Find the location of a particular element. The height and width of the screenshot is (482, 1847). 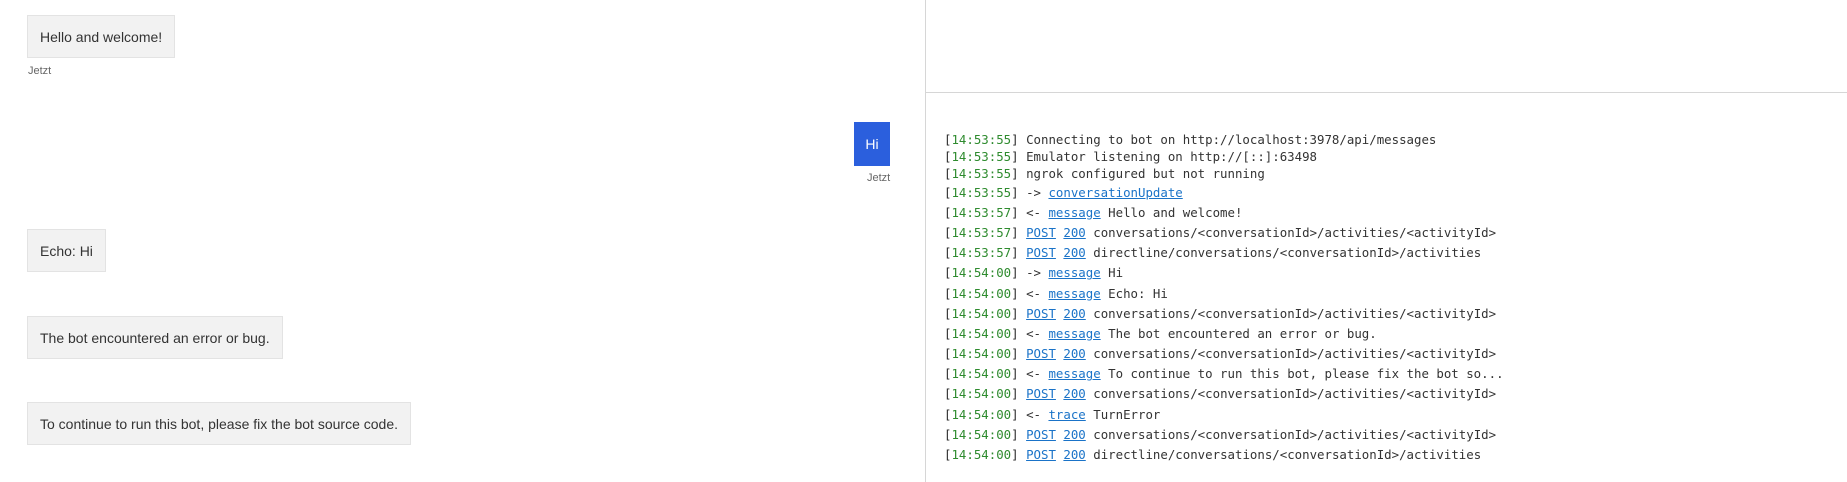

log-activity-link: conversationUpdate is located at coordinates (1115, 192).